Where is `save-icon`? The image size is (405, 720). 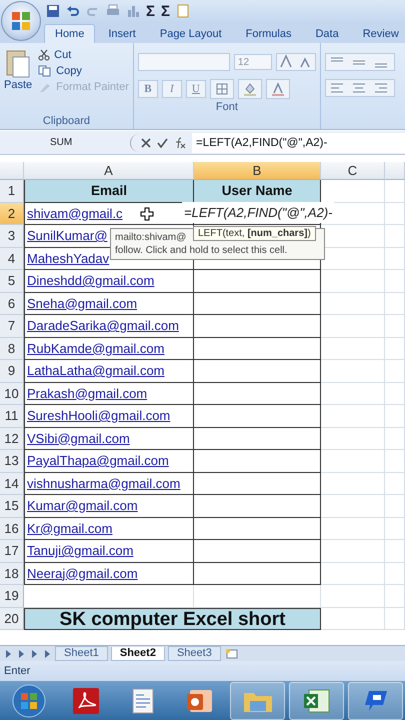 save-icon is located at coordinates (53, 11).